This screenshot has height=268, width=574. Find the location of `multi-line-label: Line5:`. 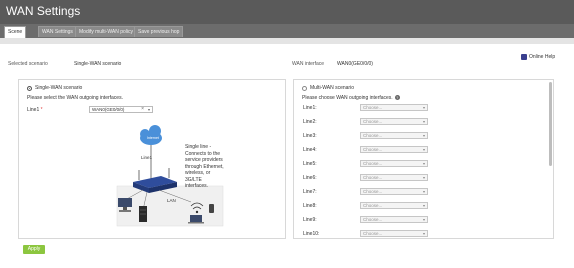

multi-line-label: Line5: is located at coordinates (310, 164).